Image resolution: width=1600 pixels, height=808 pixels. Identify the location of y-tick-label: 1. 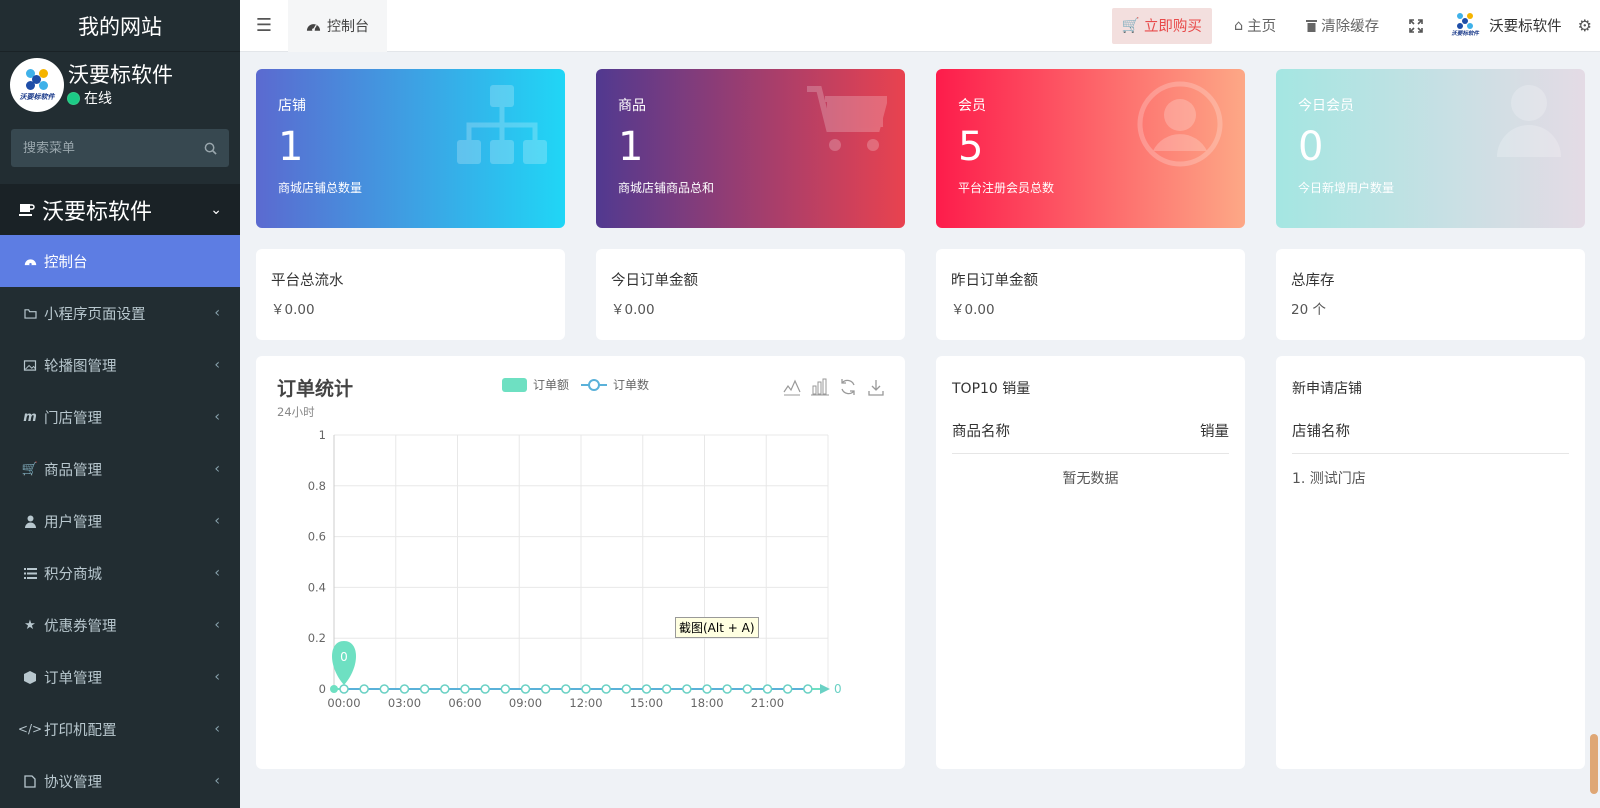
(322, 435).